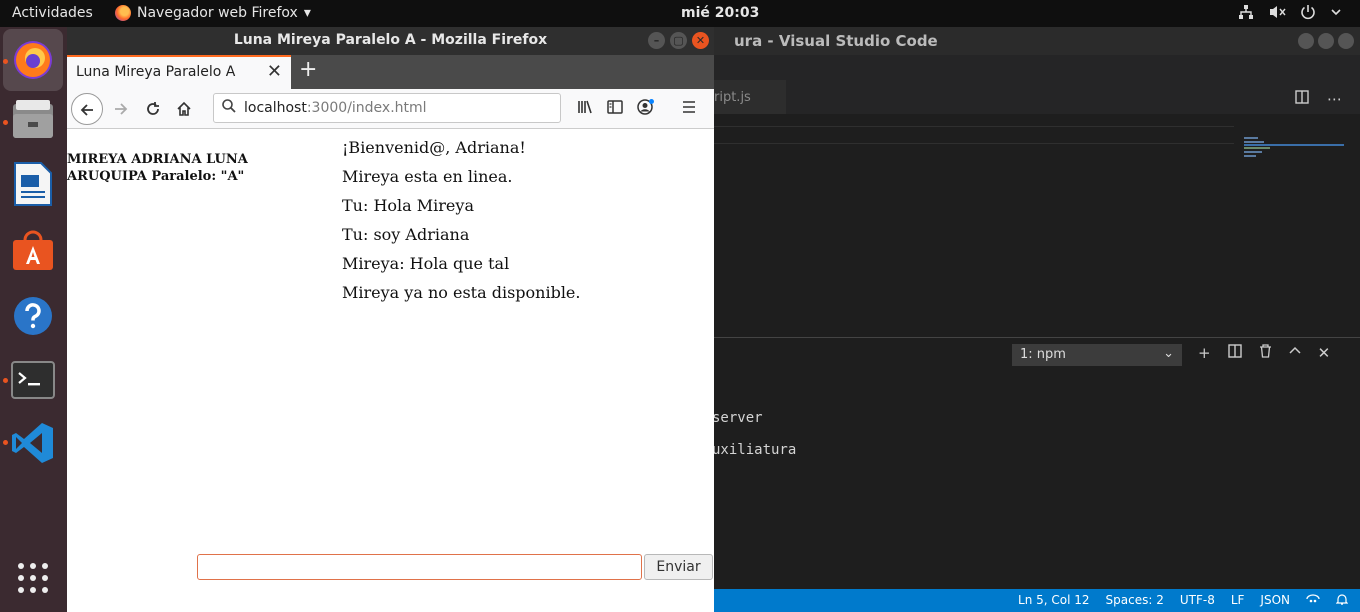 Image resolution: width=1360 pixels, height=612 pixels. What do you see at coordinates (656, 40) in the screenshot?
I see `minimize-button: –` at bounding box center [656, 40].